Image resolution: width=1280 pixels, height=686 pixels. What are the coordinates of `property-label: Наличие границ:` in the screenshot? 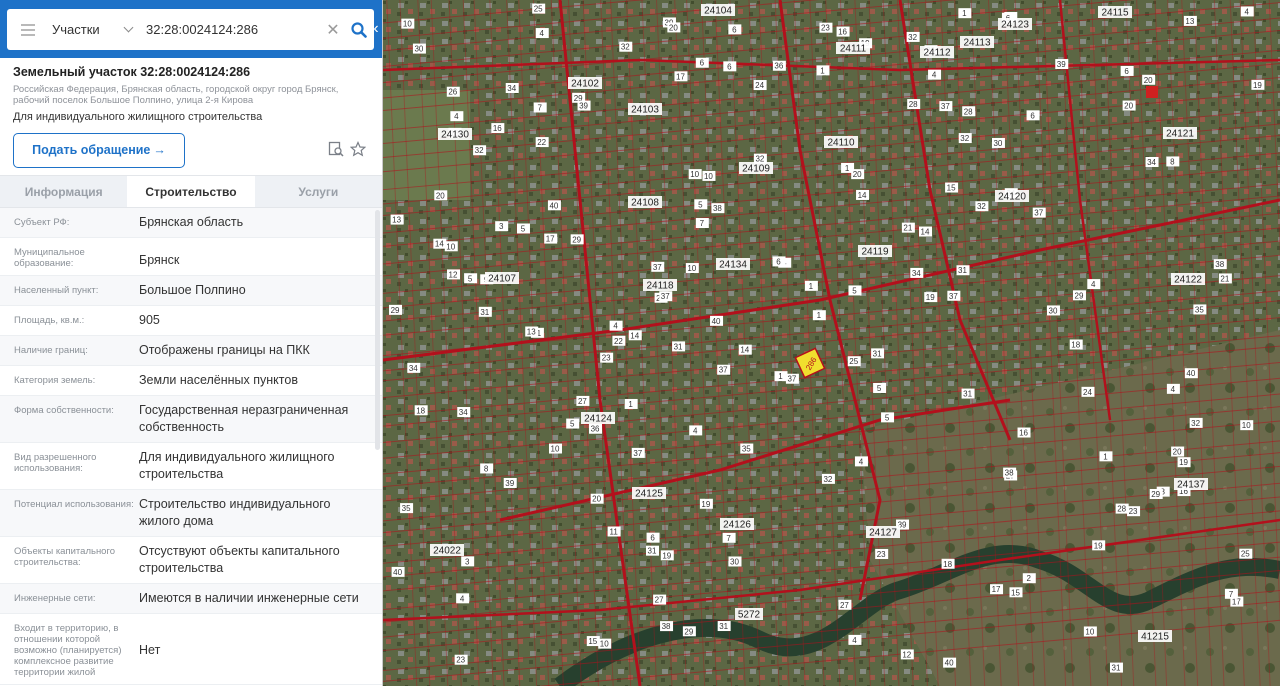 It's located at (51, 350).